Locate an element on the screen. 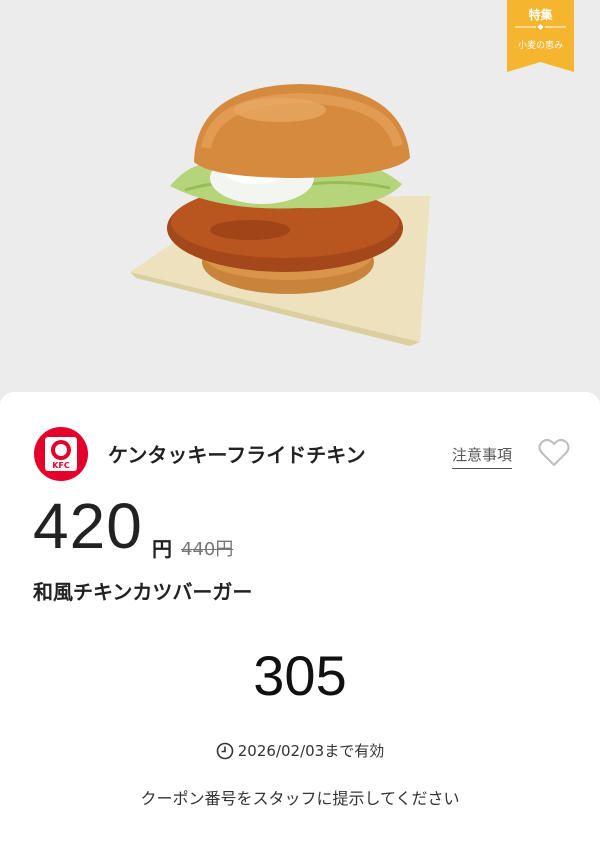 The image size is (600, 860). coupon-code: 305 is located at coordinates (300, 675).